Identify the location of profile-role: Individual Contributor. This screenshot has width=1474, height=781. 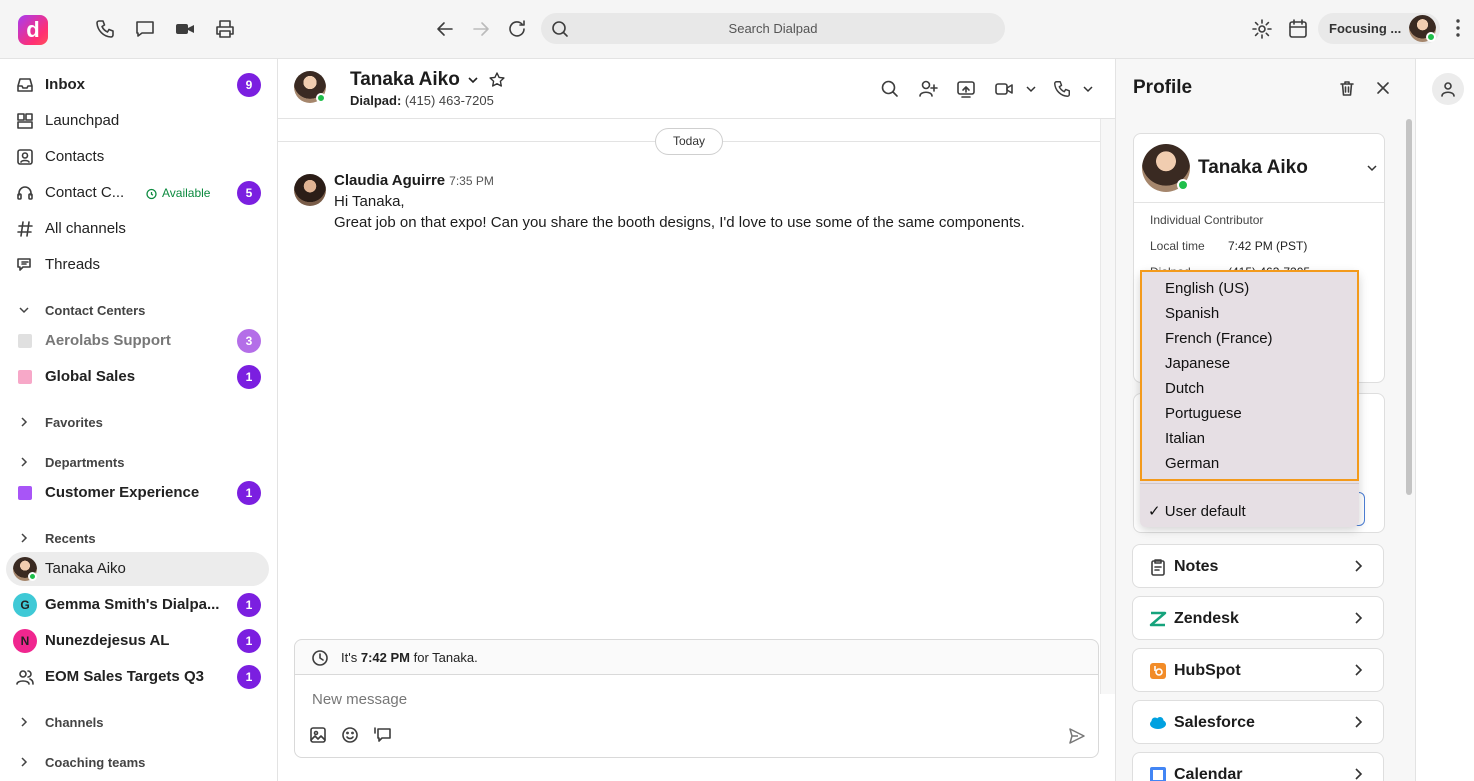
(1207, 220).